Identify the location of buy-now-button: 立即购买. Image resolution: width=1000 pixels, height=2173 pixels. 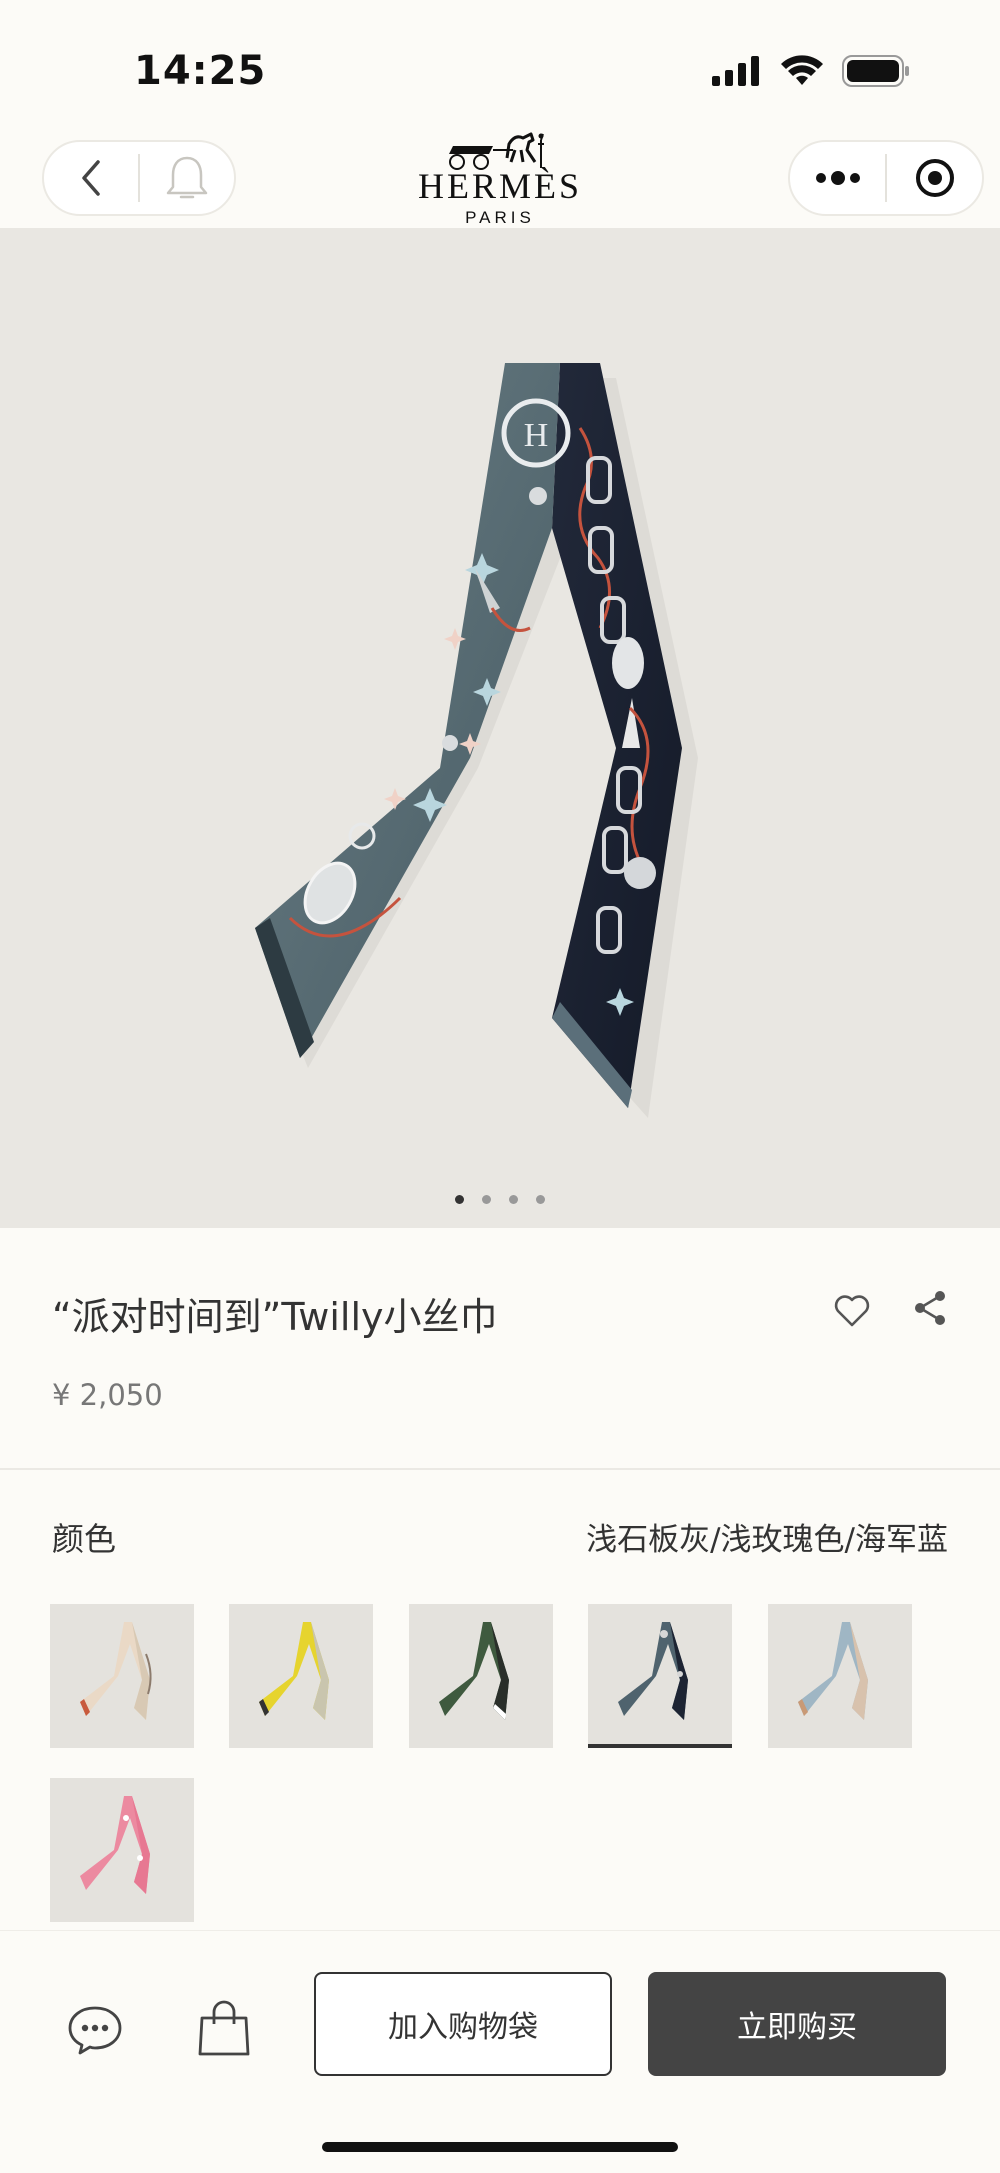
(797, 2024).